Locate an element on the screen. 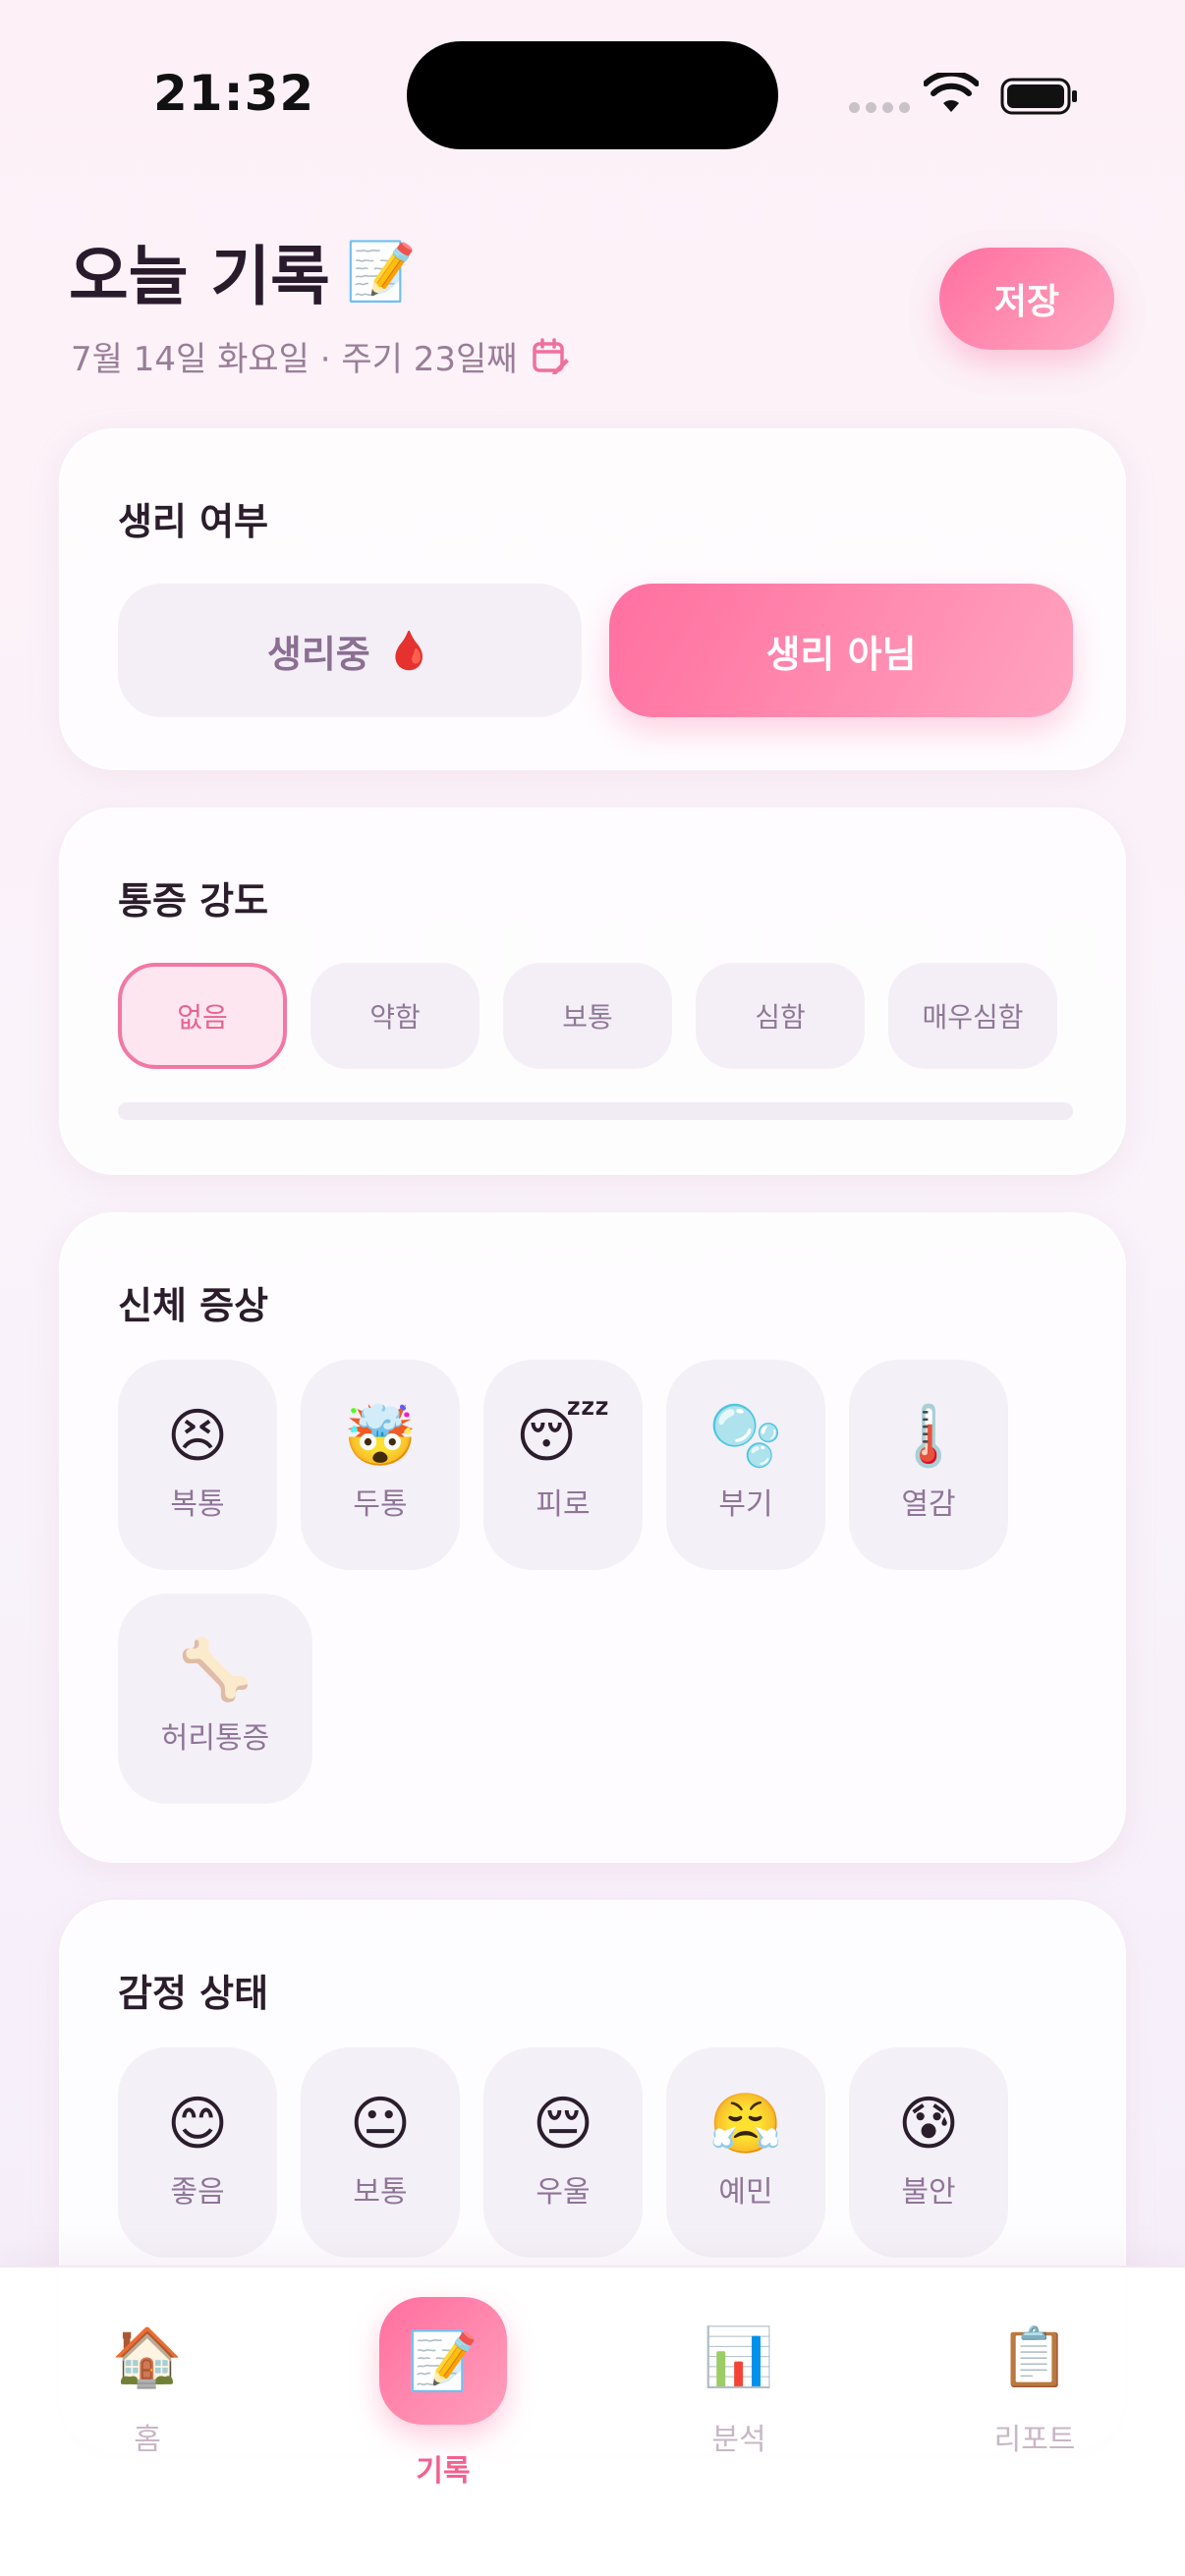 This screenshot has height=2576, width=1185. clipboard-icon: 📋 is located at coordinates (1034, 2357).